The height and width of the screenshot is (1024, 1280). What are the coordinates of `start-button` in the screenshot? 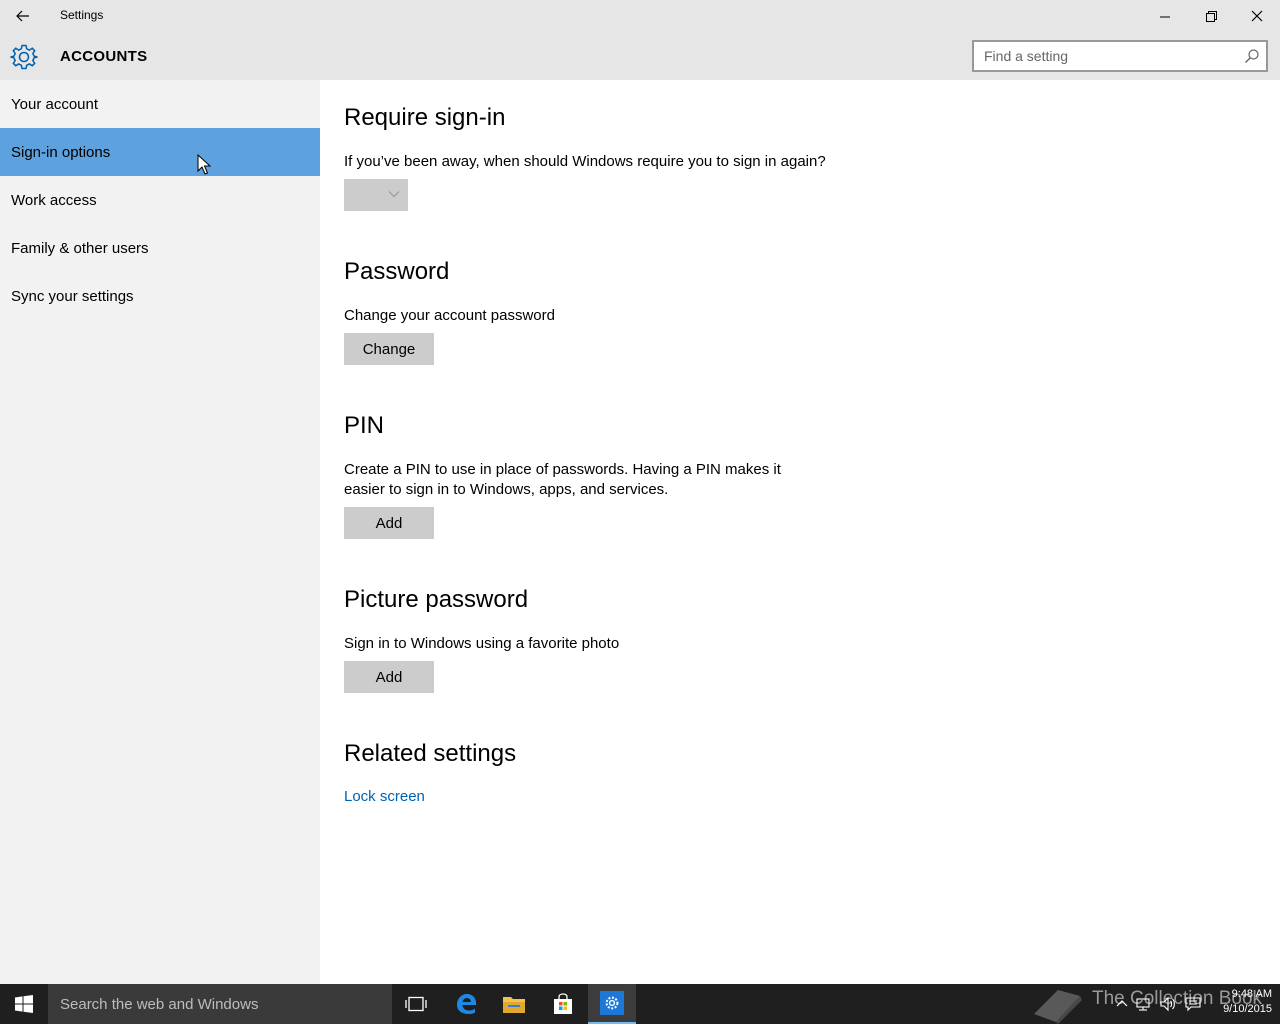 It's located at (24, 1004).